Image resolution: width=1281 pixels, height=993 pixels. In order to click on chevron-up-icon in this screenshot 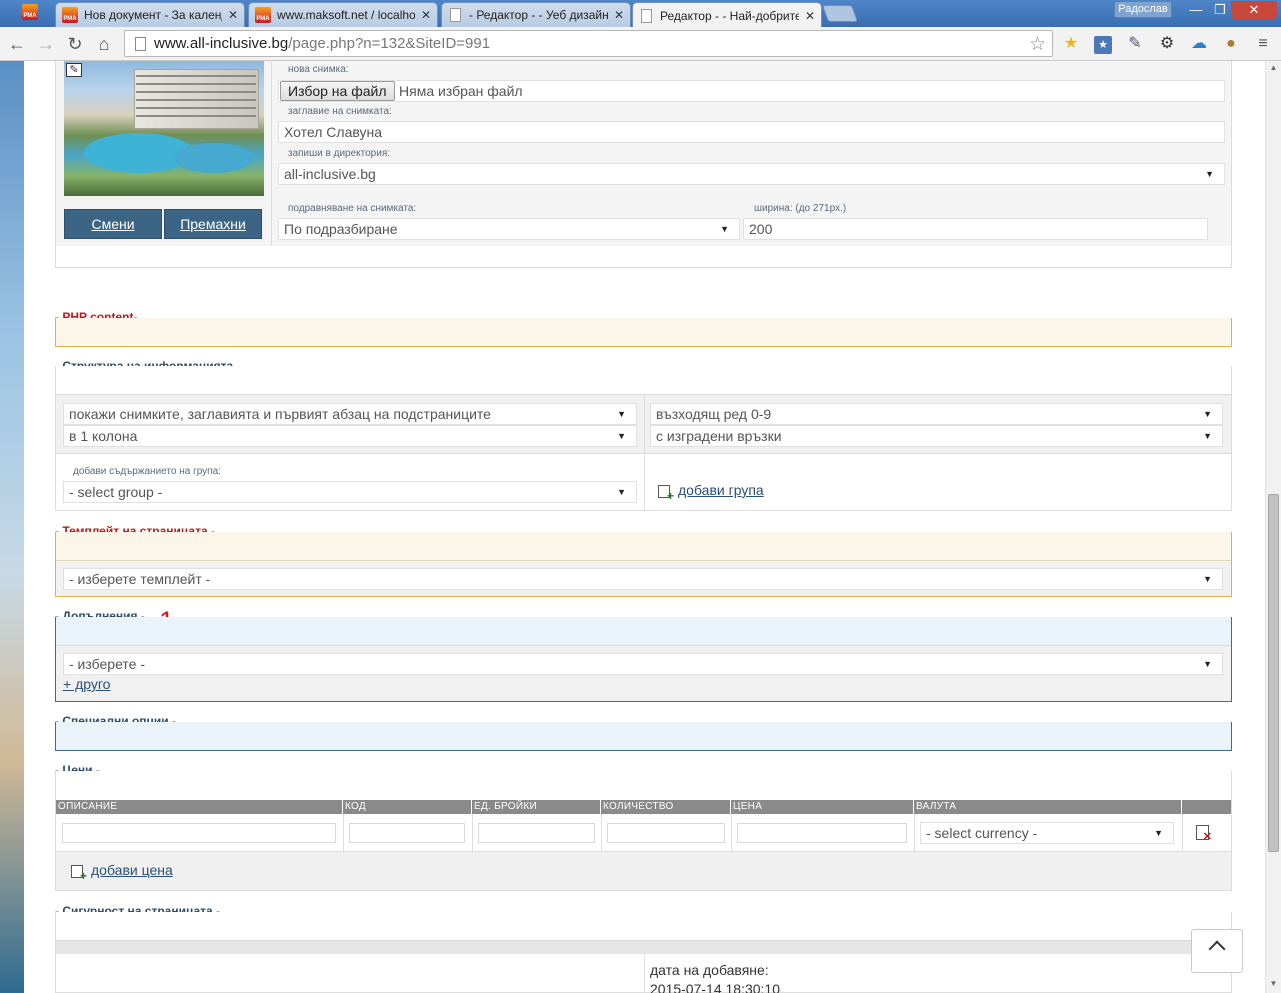, I will do `click(1217, 949)`.